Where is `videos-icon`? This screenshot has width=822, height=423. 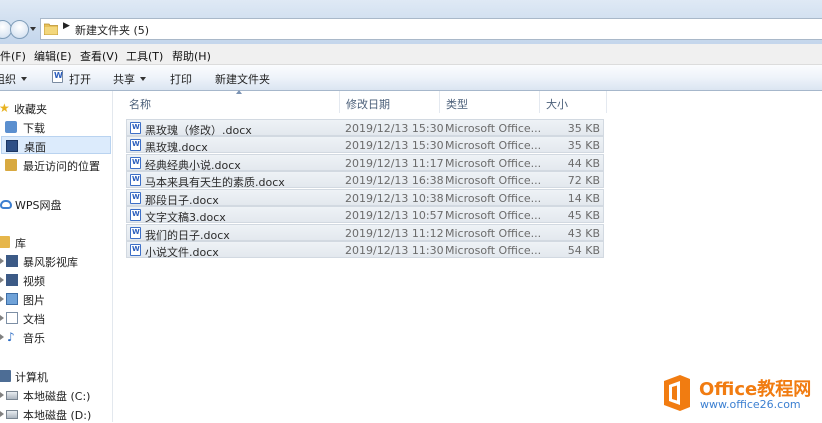
videos-icon is located at coordinates (12, 280).